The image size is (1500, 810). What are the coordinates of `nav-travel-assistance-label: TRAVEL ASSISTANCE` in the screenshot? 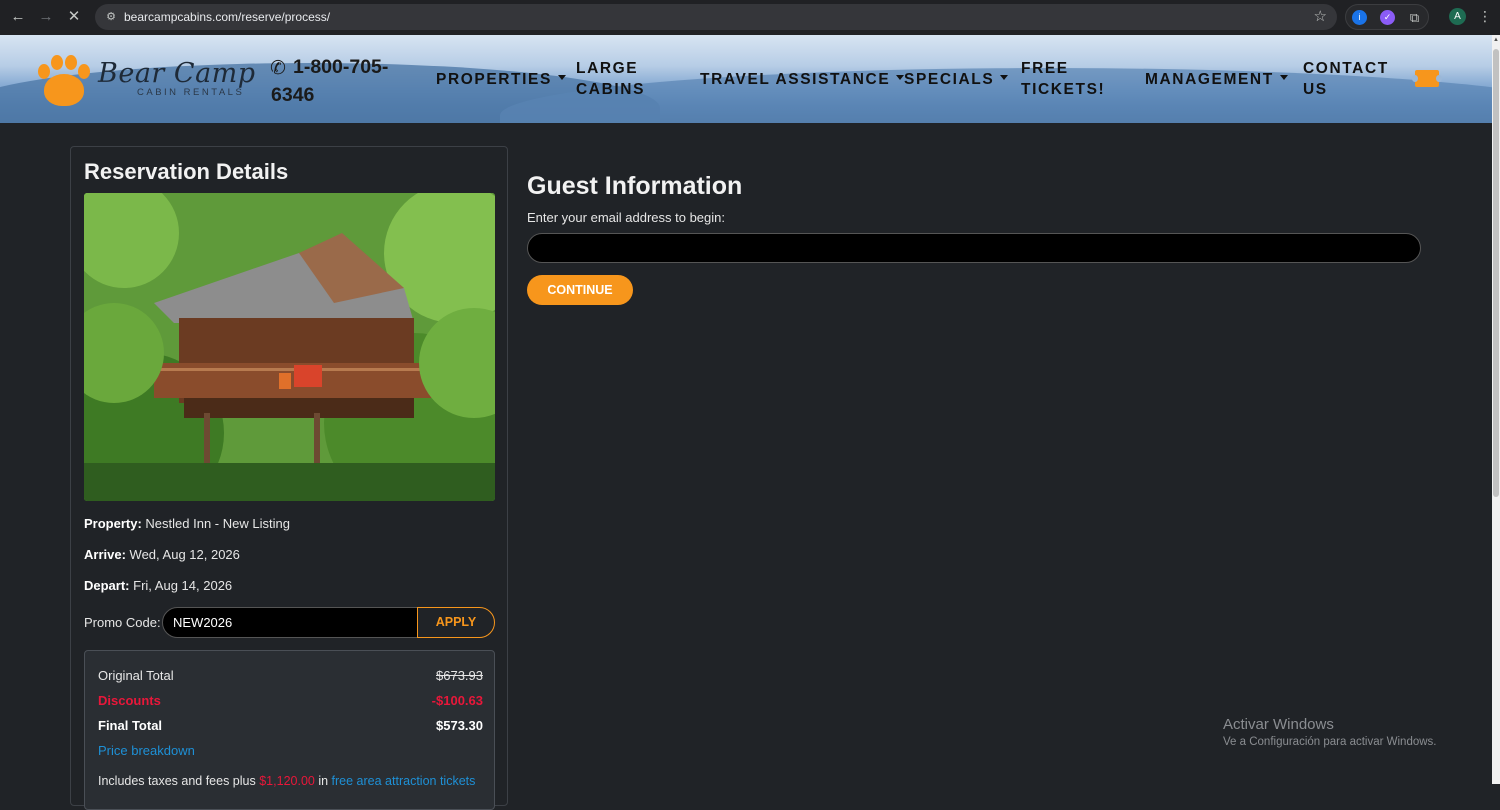 It's located at (795, 79).